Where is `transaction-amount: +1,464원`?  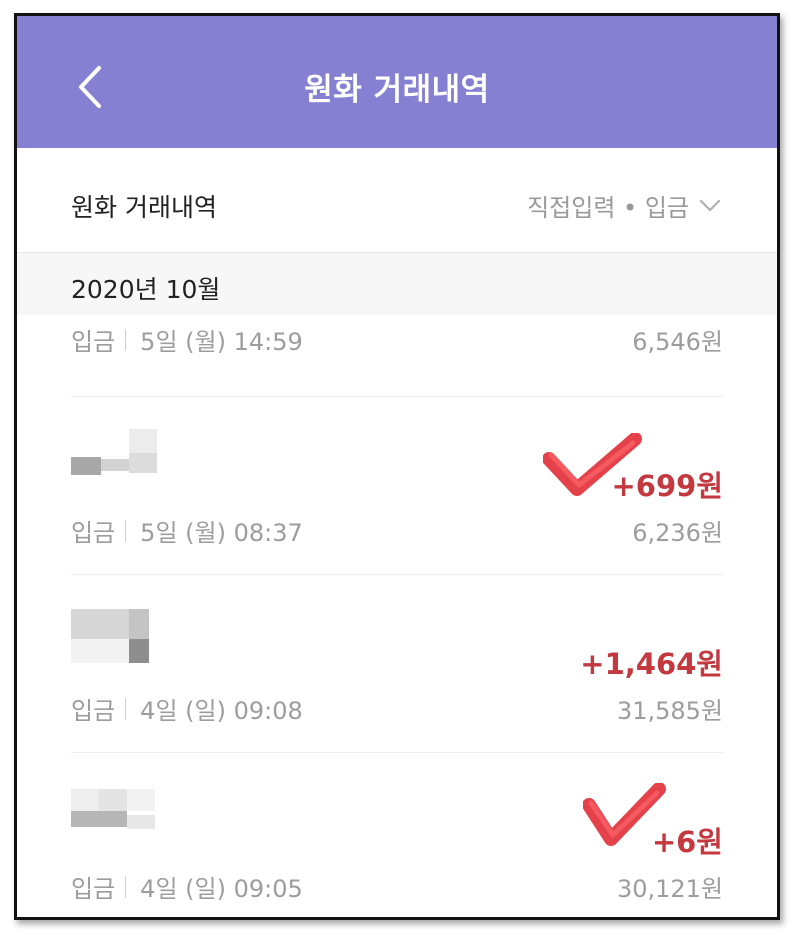
transaction-amount: +1,464원 is located at coordinates (651, 664).